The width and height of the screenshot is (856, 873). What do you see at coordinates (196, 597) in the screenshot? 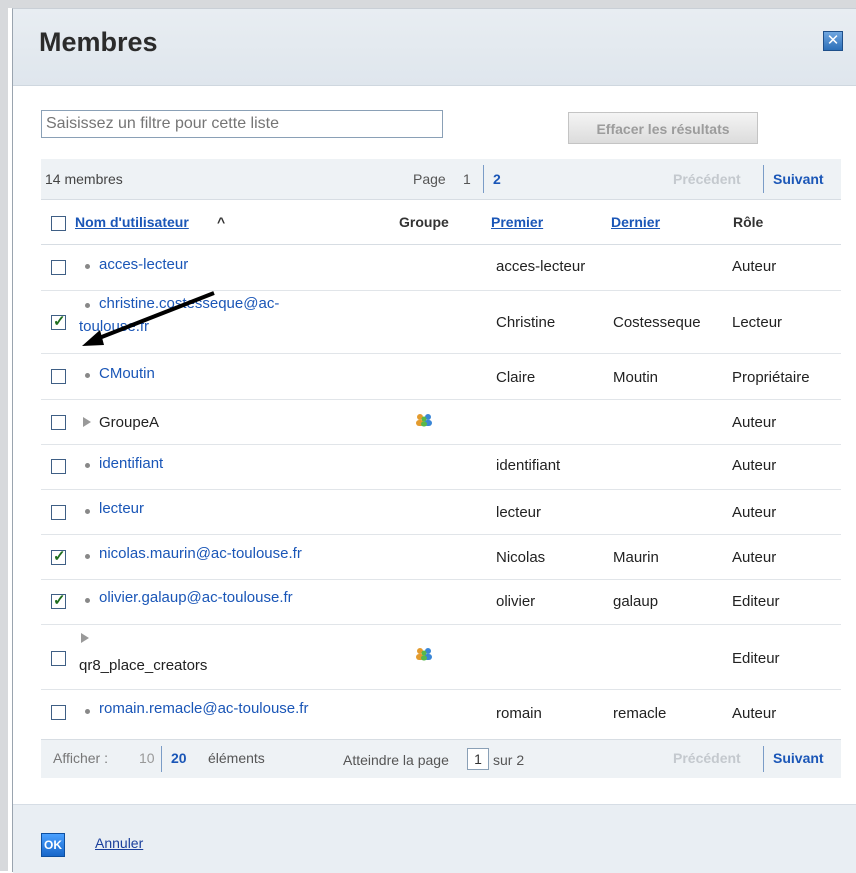
I see `user-link: olivier.galaup@ac-toulouse.fr` at bounding box center [196, 597].